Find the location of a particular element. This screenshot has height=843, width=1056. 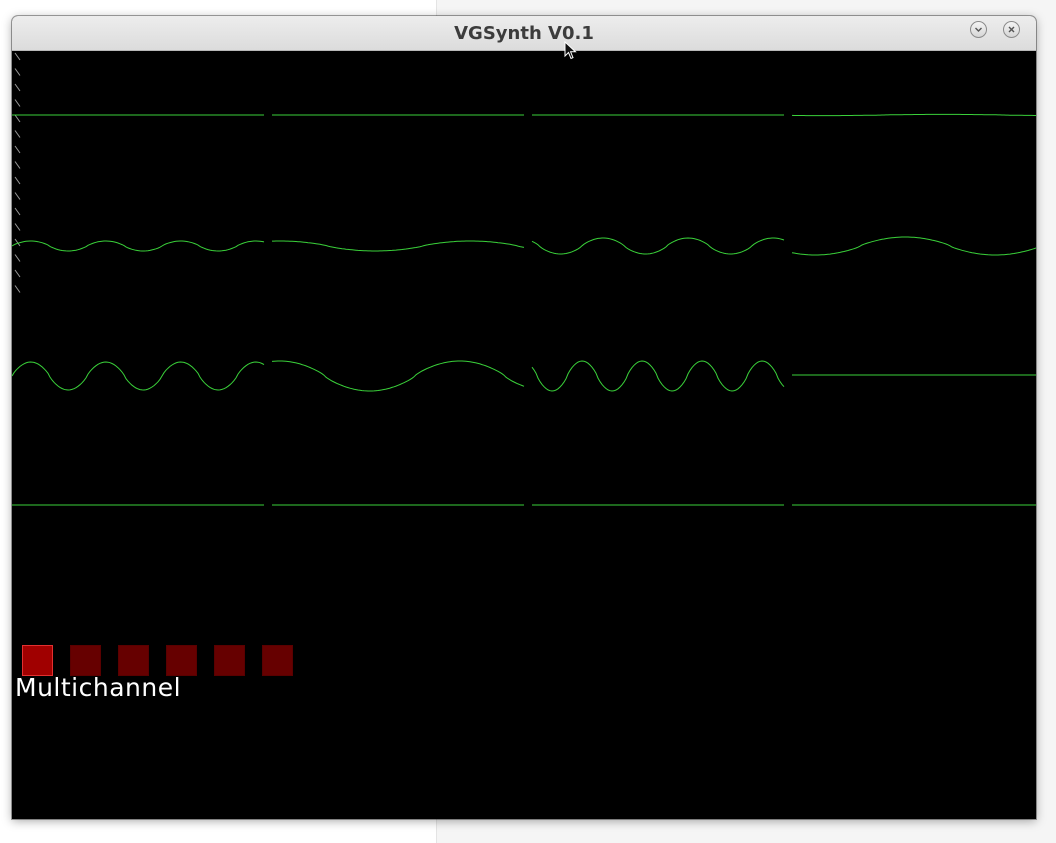

window-title: VGSynth V0.1 is located at coordinates (524, 33).